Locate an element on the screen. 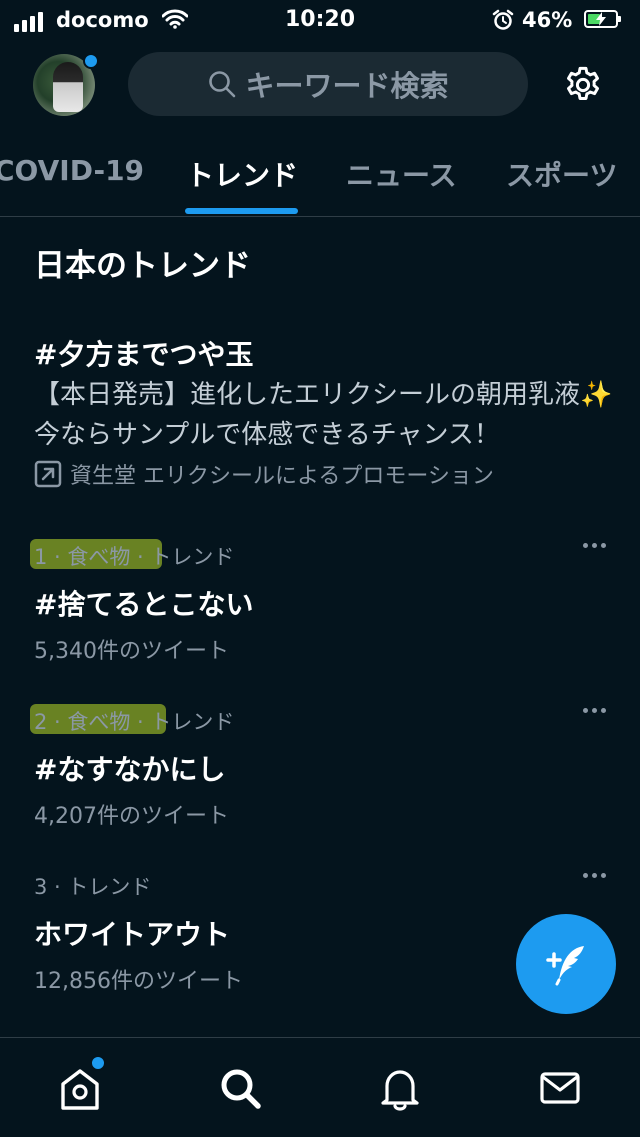 The image size is (640, 1137). search-placeholder: キーワード検索 is located at coordinates (347, 86).